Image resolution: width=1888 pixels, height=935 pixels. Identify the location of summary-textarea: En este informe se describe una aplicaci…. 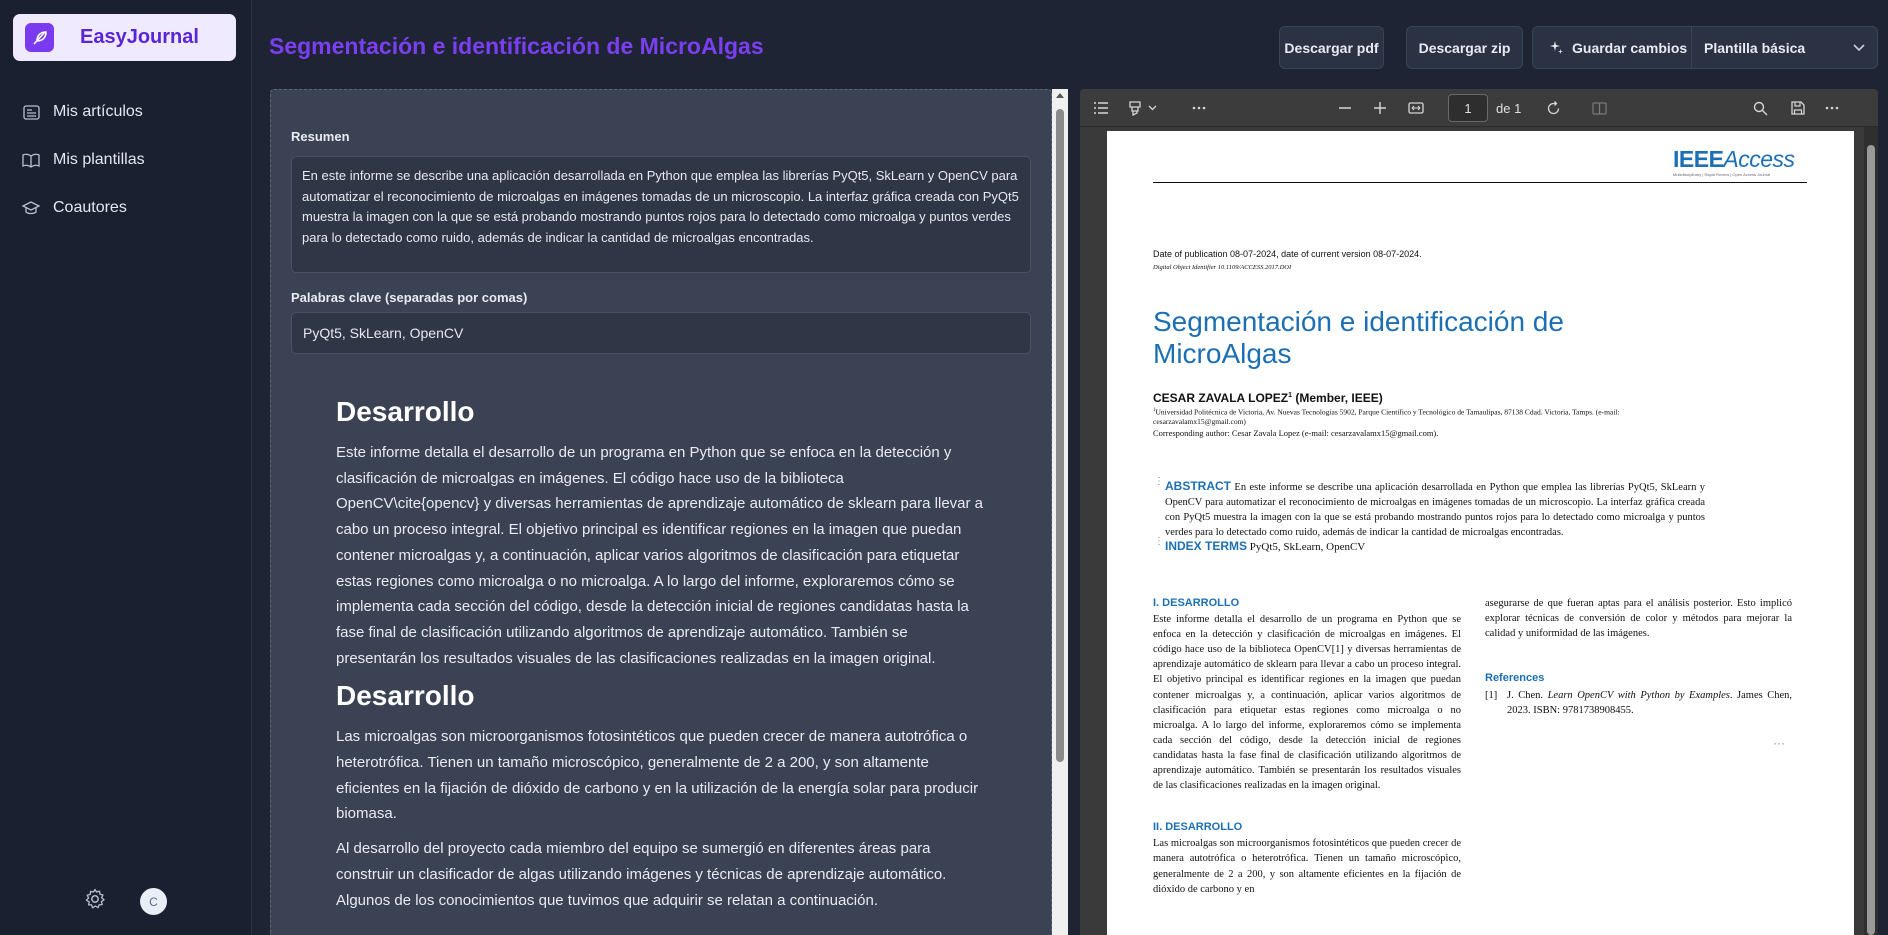
(661, 214).